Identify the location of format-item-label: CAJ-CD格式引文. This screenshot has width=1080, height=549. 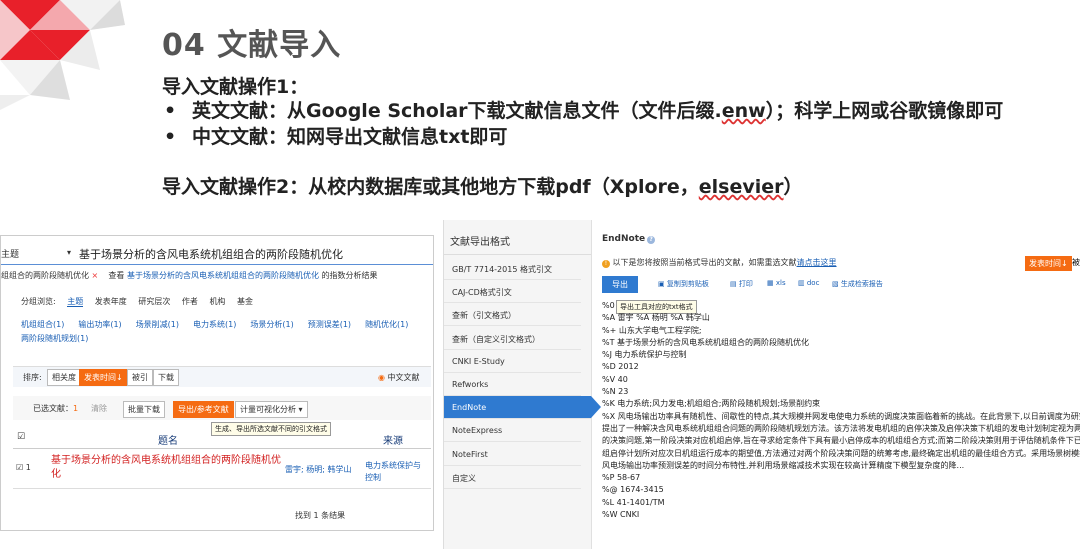
(482, 293).